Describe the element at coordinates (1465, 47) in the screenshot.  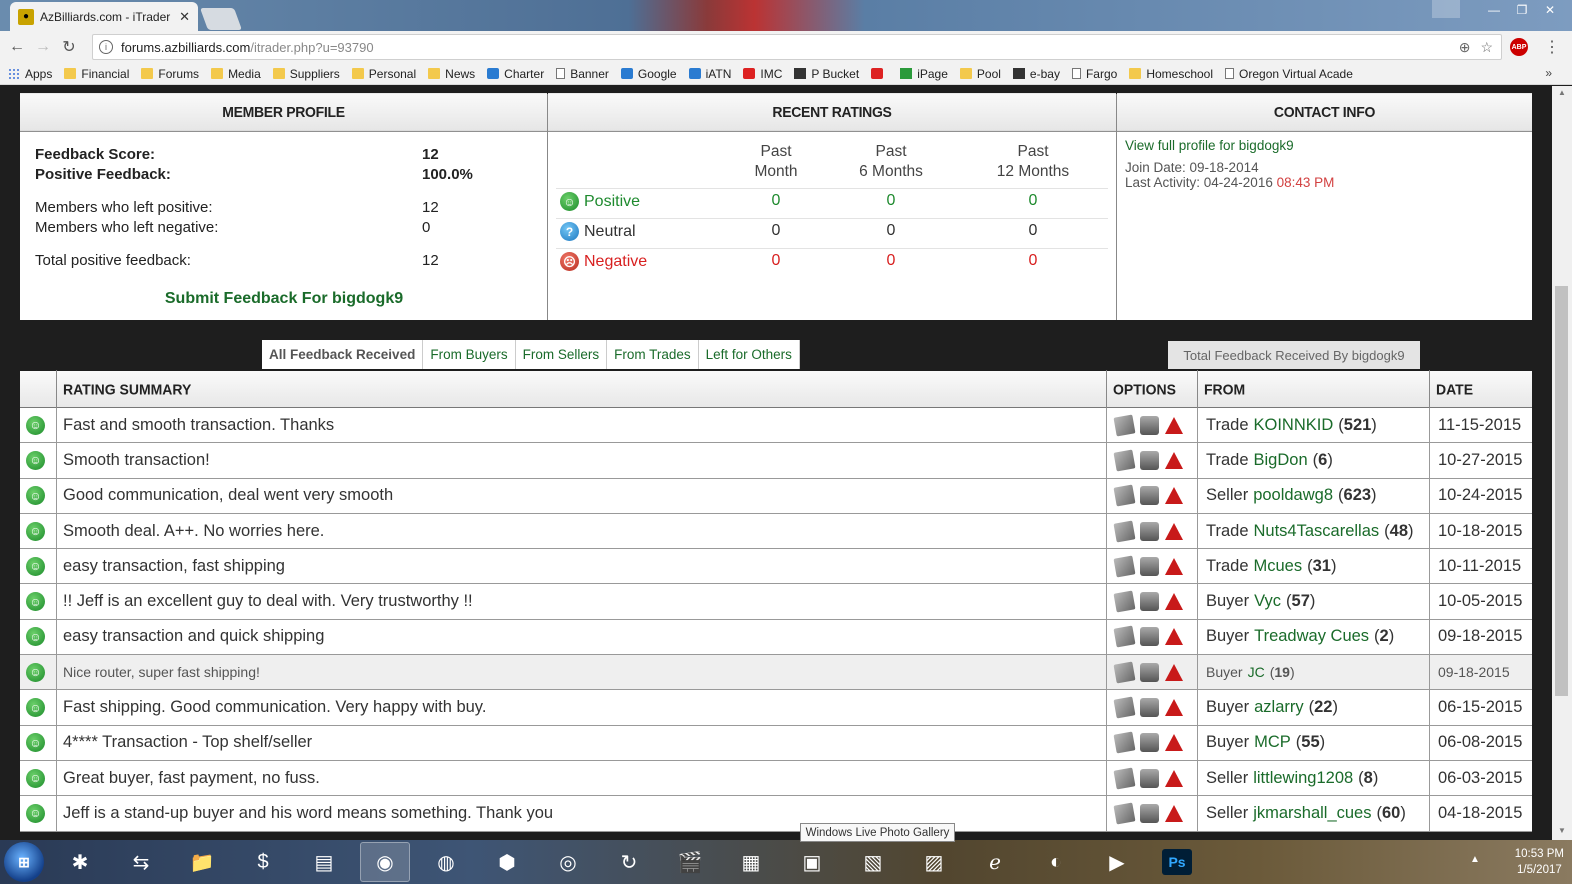
I see `zoom-icon: ⊕` at that location.